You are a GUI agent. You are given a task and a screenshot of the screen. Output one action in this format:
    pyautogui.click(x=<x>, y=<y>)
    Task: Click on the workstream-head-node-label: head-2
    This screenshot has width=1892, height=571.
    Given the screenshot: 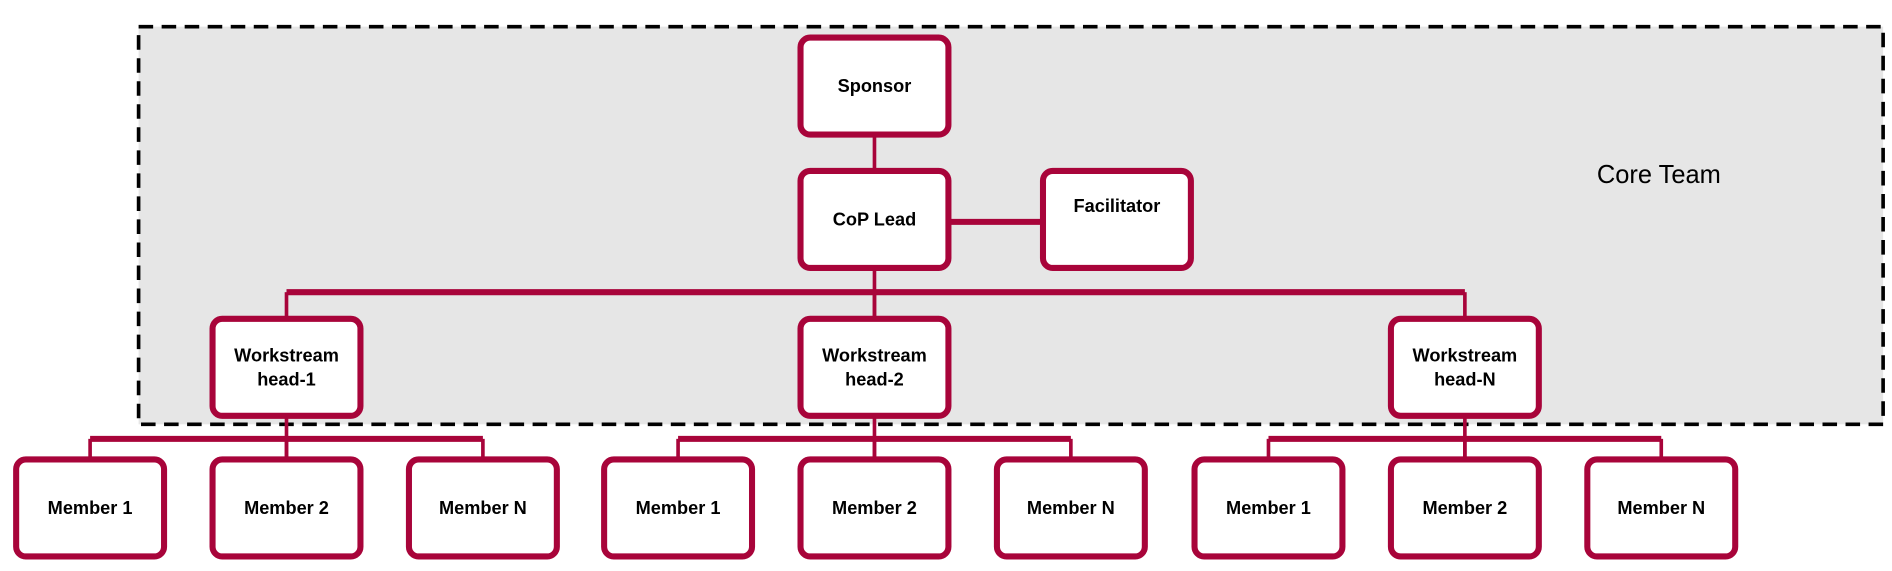 What is the action you would take?
    pyautogui.click(x=874, y=380)
    